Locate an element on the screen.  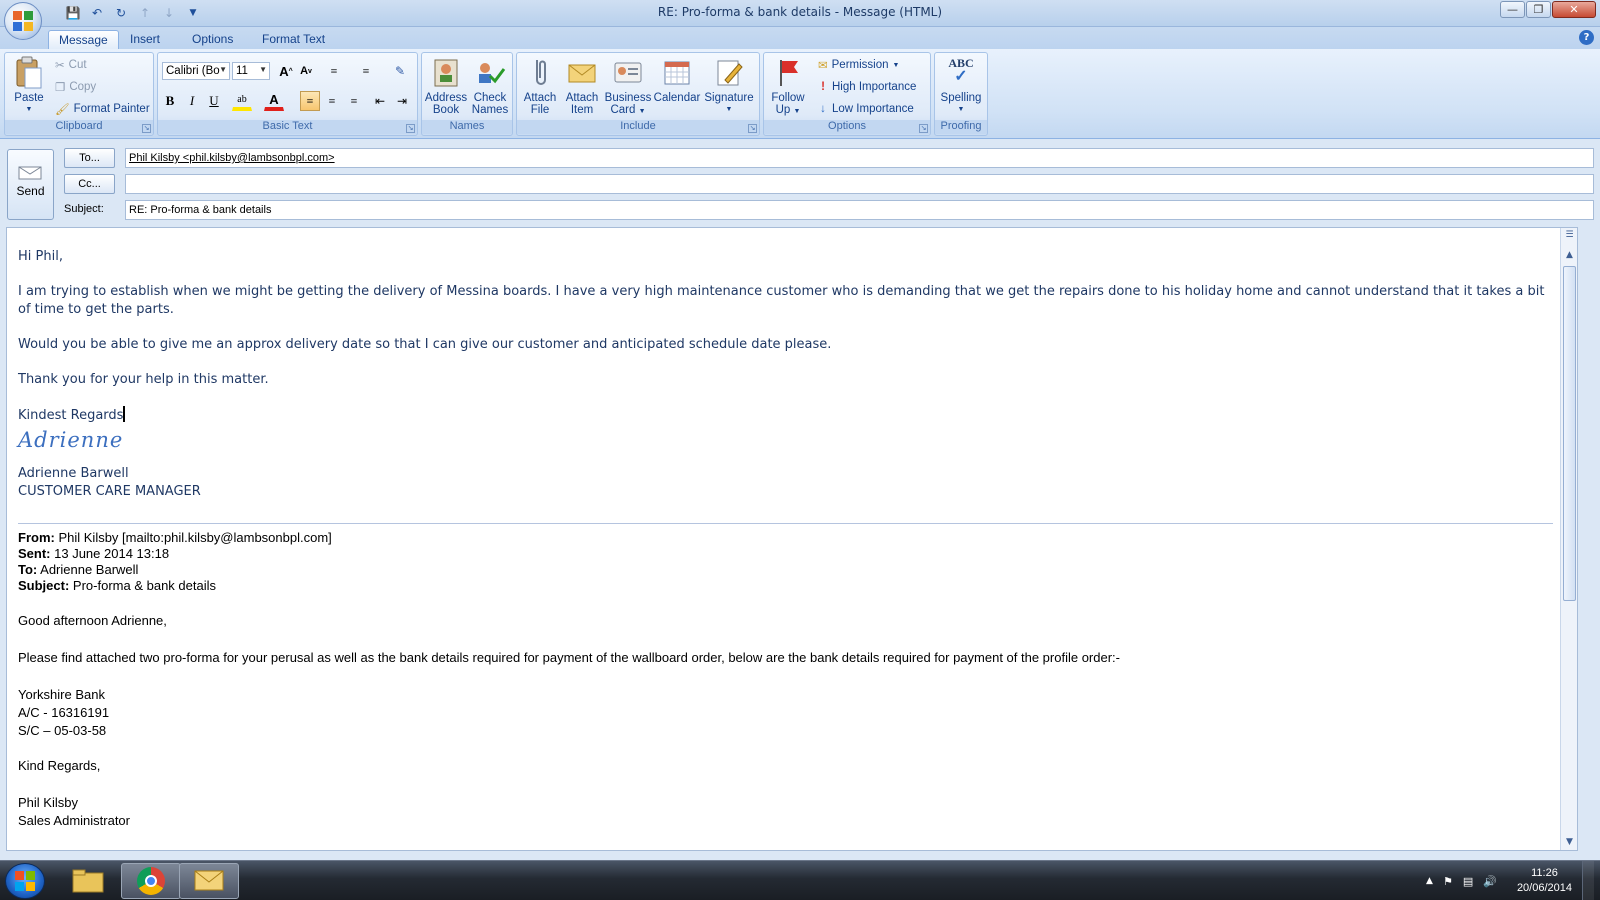
business-card-label-2: Card ▼ is located at coordinates (628, 110).